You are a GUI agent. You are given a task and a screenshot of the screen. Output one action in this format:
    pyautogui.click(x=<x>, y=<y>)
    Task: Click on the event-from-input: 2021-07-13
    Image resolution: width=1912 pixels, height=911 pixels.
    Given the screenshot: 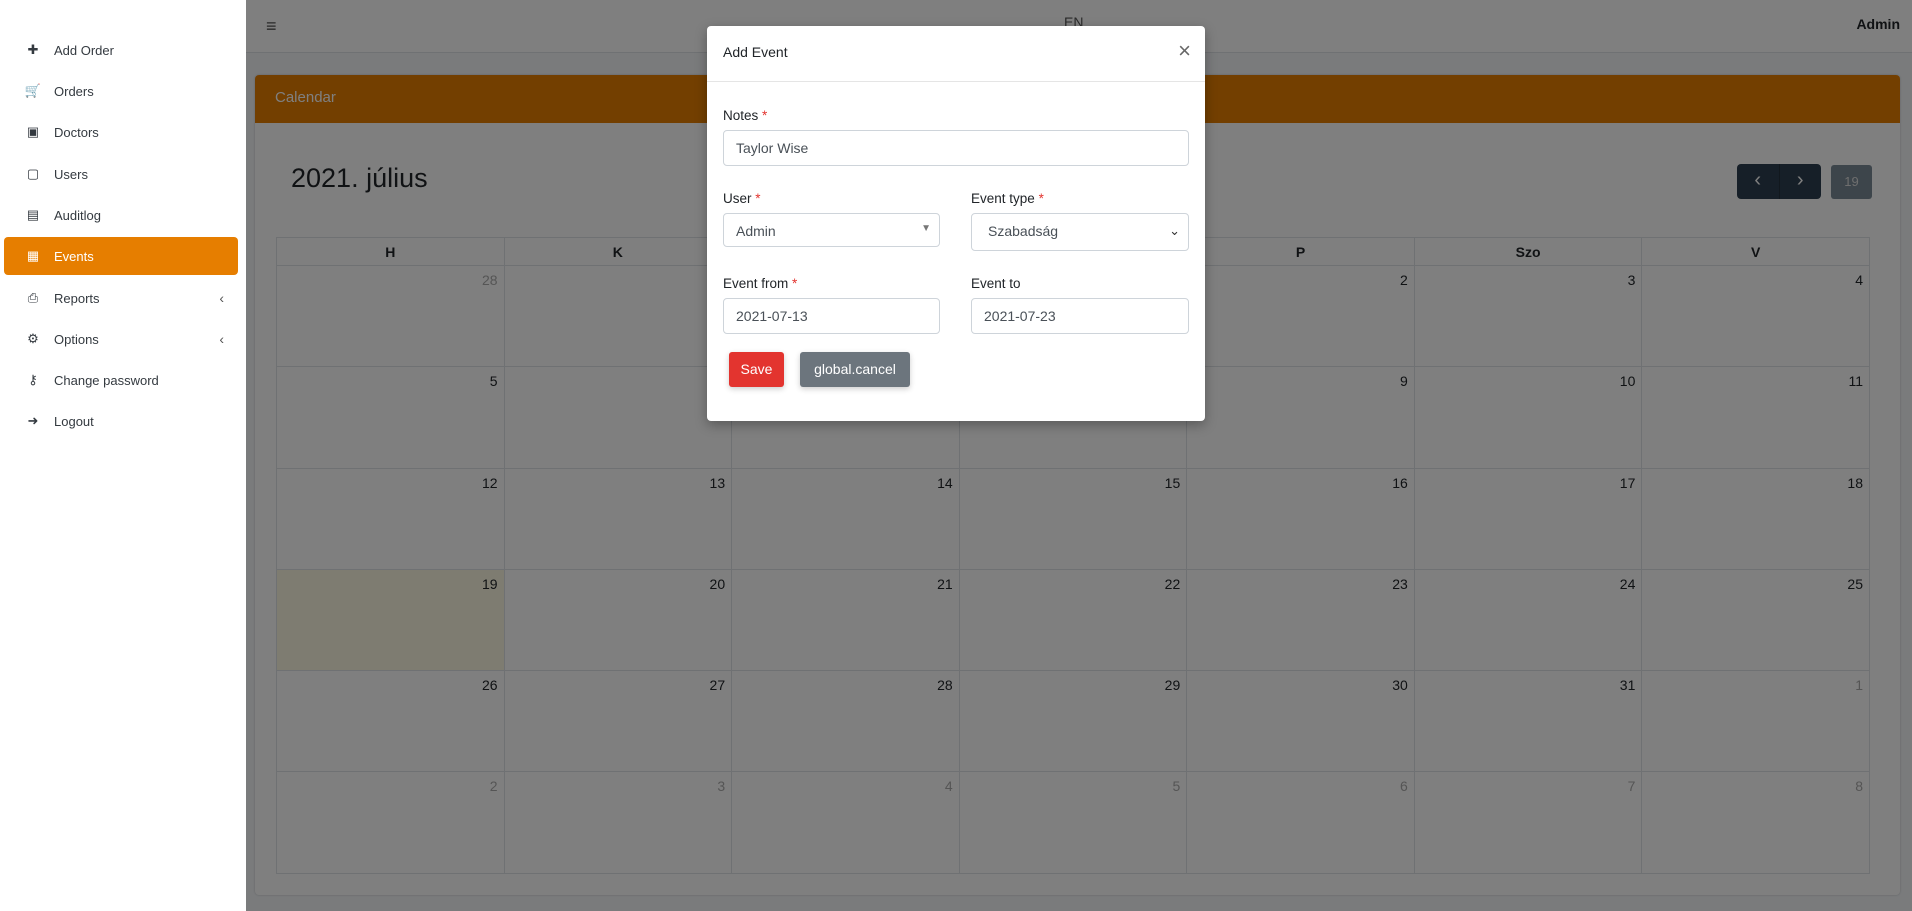 What is the action you would take?
    pyautogui.click(x=831, y=316)
    